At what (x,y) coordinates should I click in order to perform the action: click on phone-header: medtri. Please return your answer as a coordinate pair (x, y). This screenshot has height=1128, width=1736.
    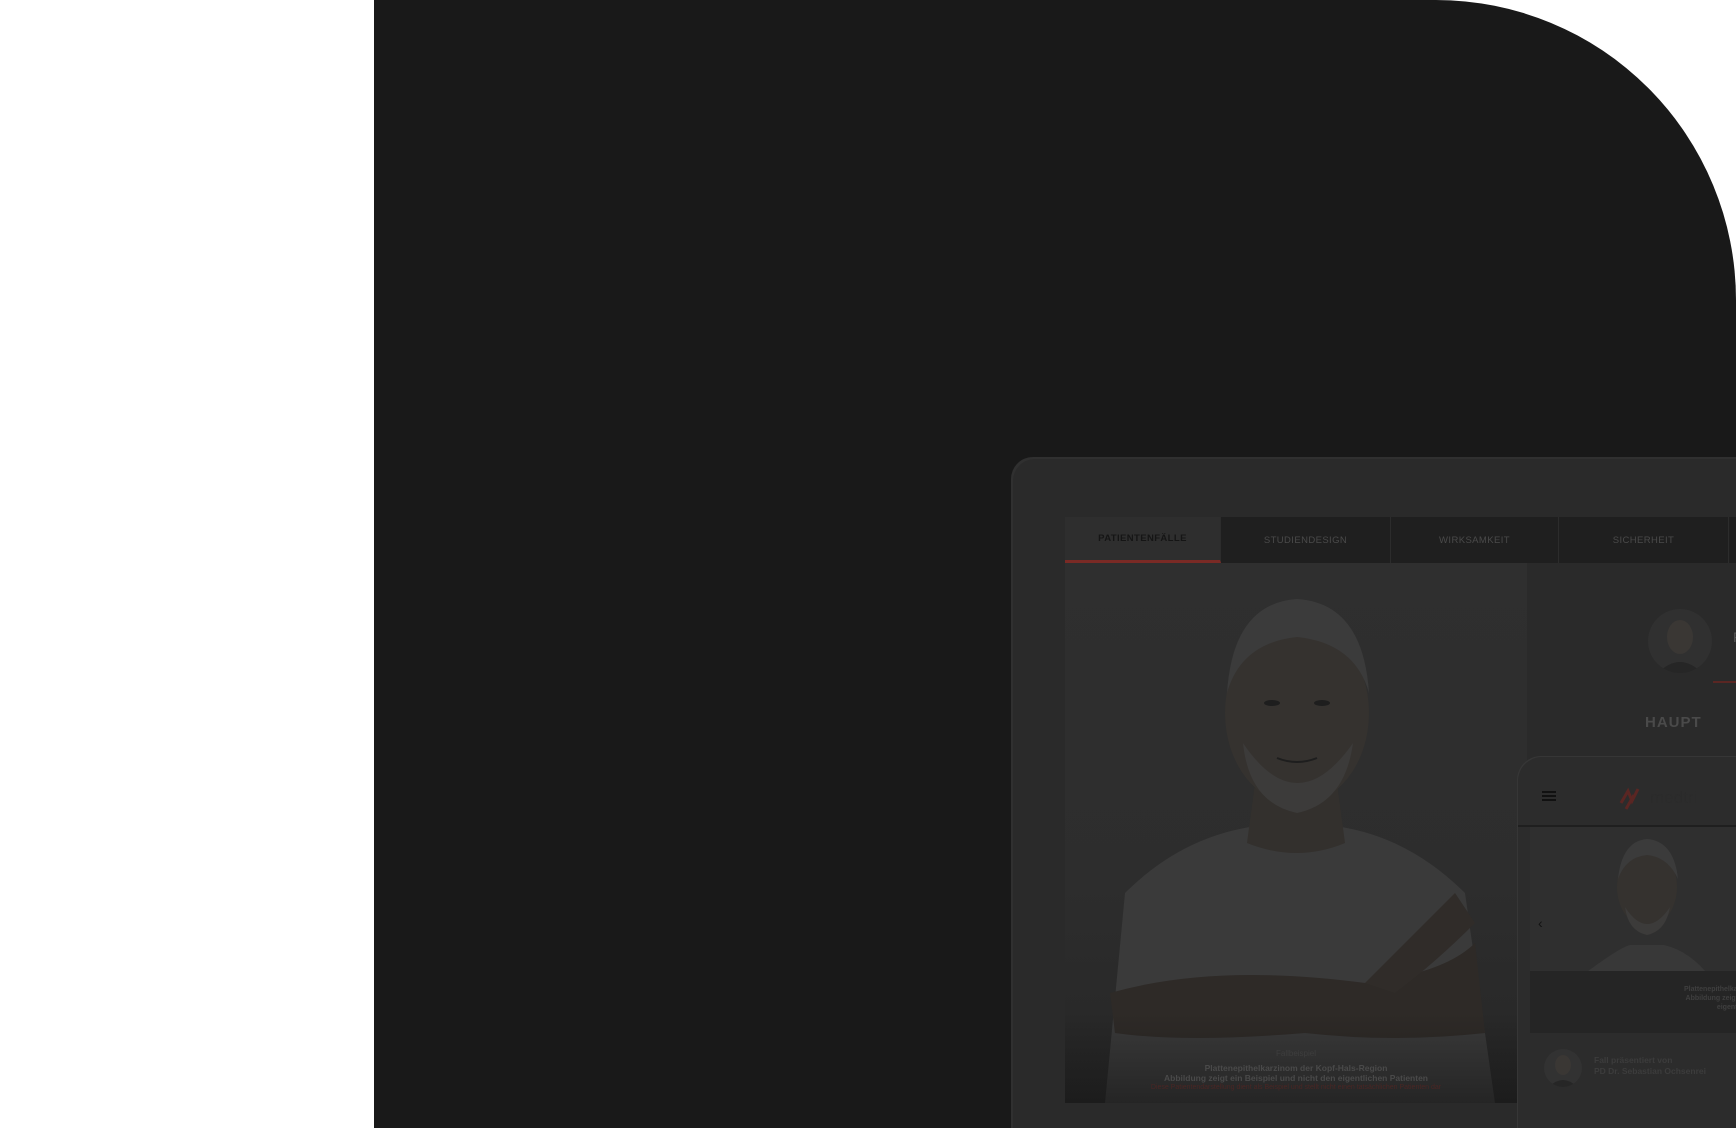
    Looking at the image, I should click on (1627, 792).